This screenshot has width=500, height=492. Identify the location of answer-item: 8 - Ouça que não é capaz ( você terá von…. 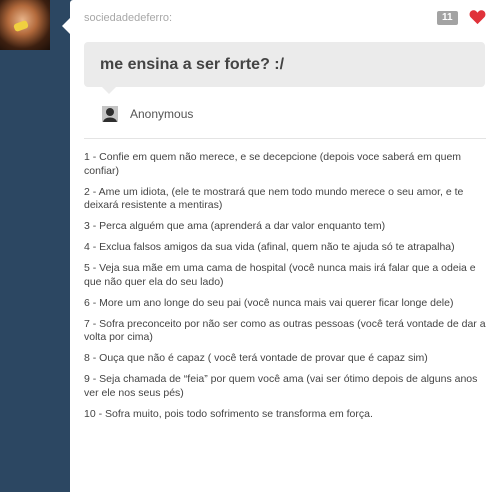
(256, 358).